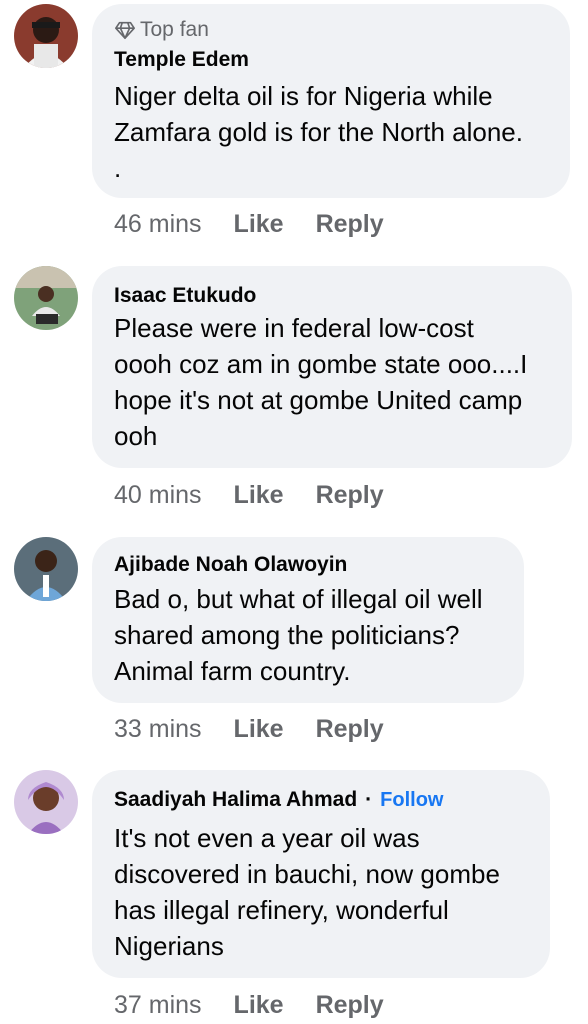 Image resolution: width=588 pixels, height=1024 pixels. I want to click on commenter-name: Saadiyah Halima Ahmad, so click(235, 800).